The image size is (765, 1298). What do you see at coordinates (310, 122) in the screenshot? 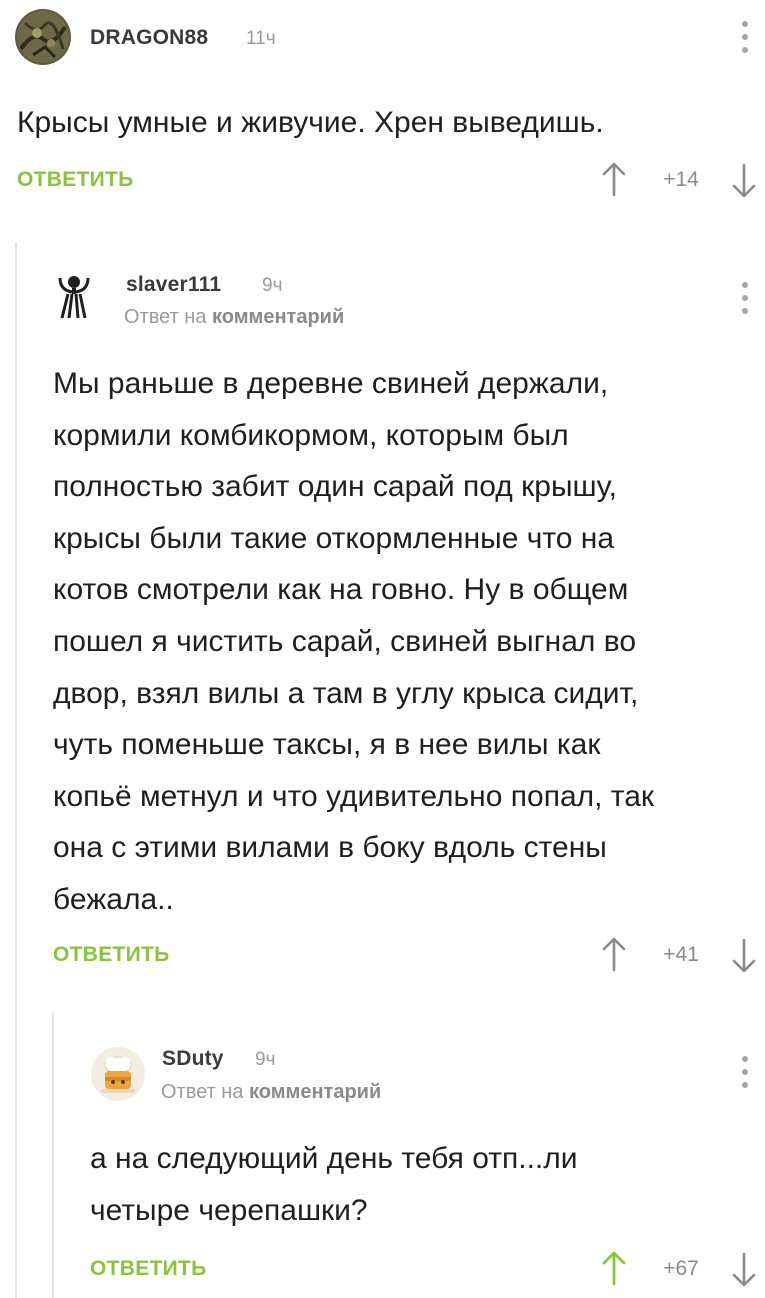
I see `comment-text: Крысы умные и живучие. Хрен выведишь.` at bounding box center [310, 122].